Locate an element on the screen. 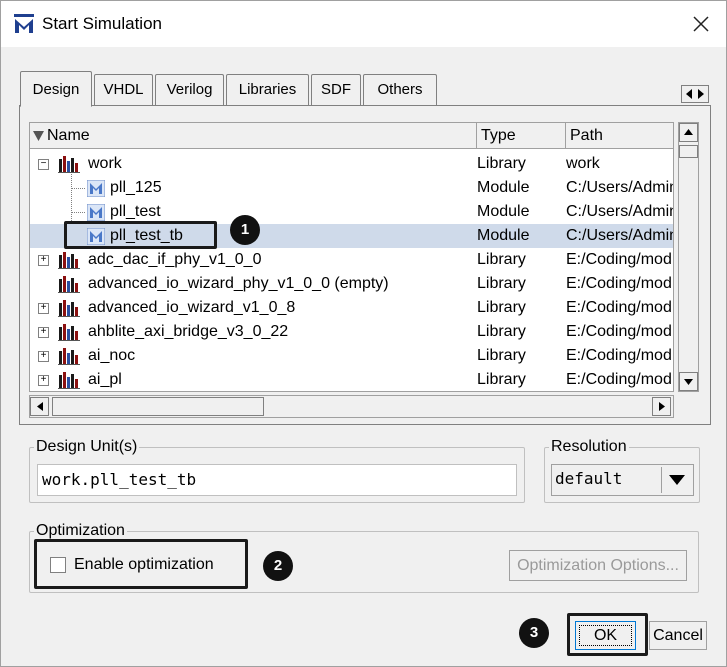  resolution-value: default is located at coordinates (589, 478).